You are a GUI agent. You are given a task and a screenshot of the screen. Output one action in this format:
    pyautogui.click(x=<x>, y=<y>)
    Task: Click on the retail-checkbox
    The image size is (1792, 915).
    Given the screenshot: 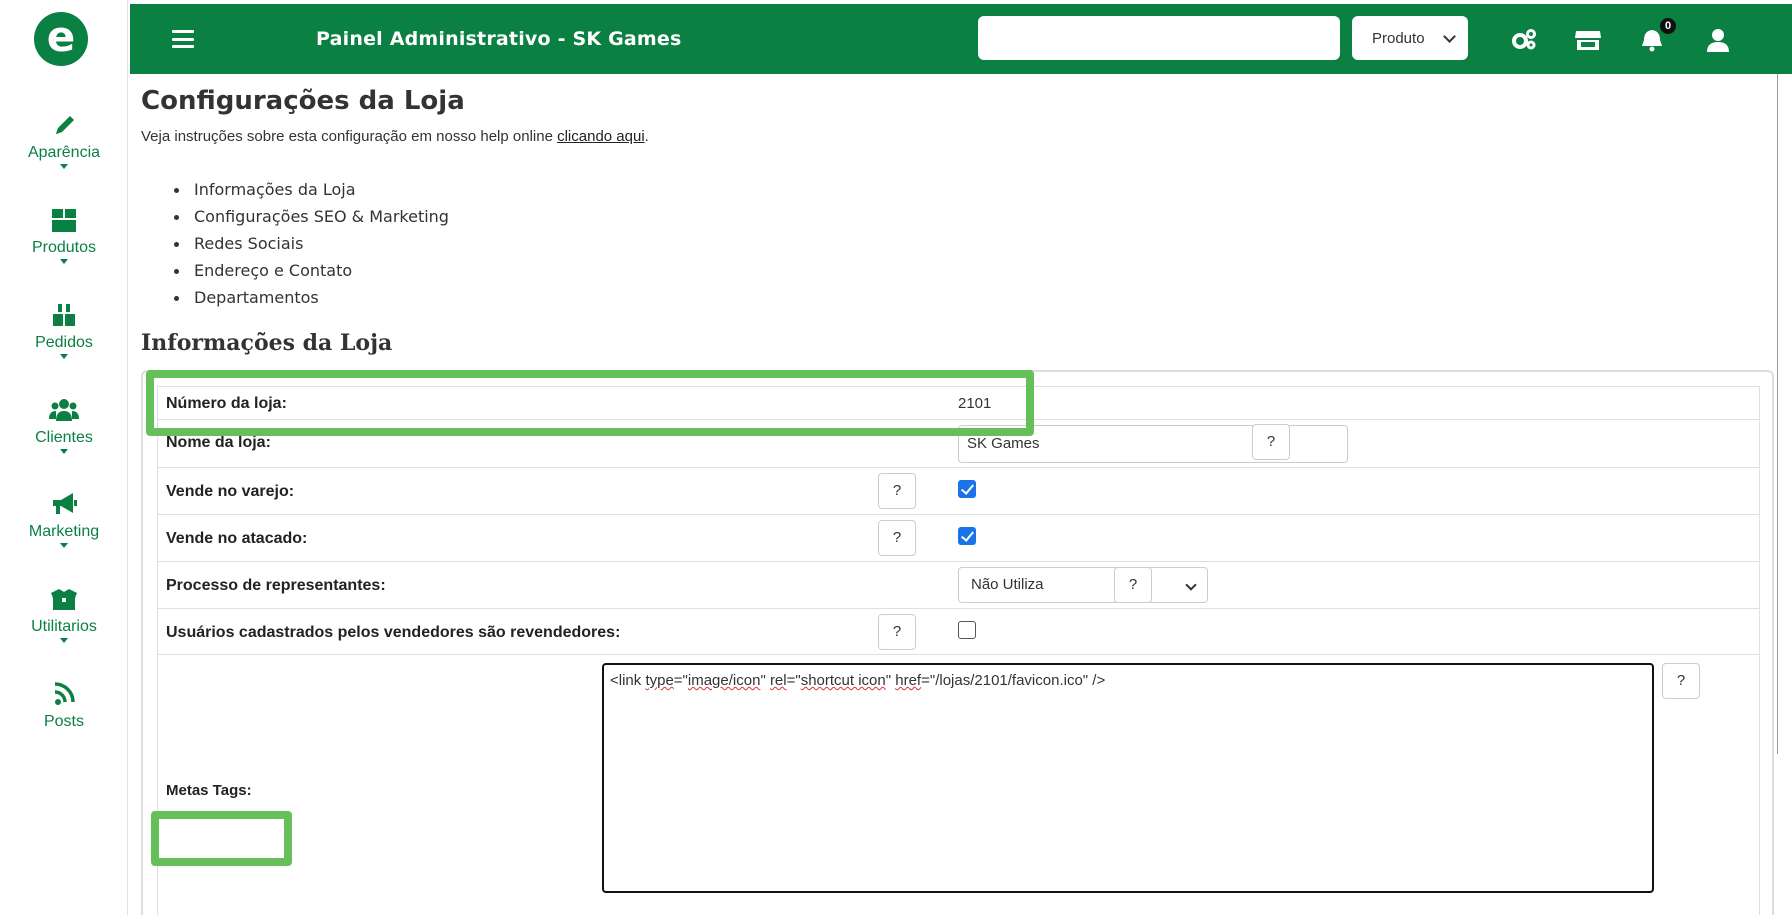 What is the action you would take?
    pyautogui.click(x=967, y=489)
    